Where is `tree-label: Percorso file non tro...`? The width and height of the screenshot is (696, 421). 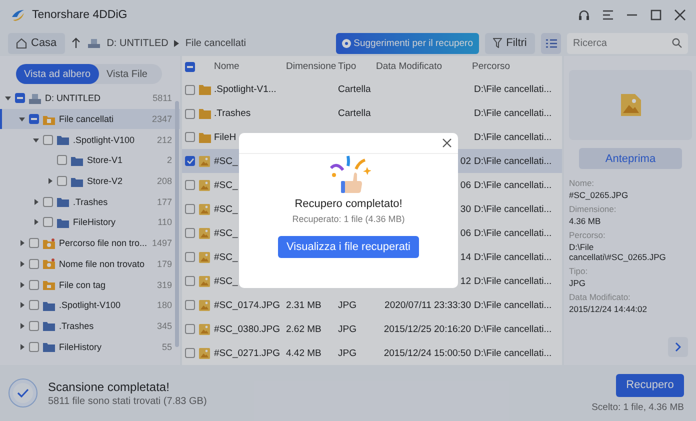
tree-label: Percorso file non tro... is located at coordinates (103, 243).